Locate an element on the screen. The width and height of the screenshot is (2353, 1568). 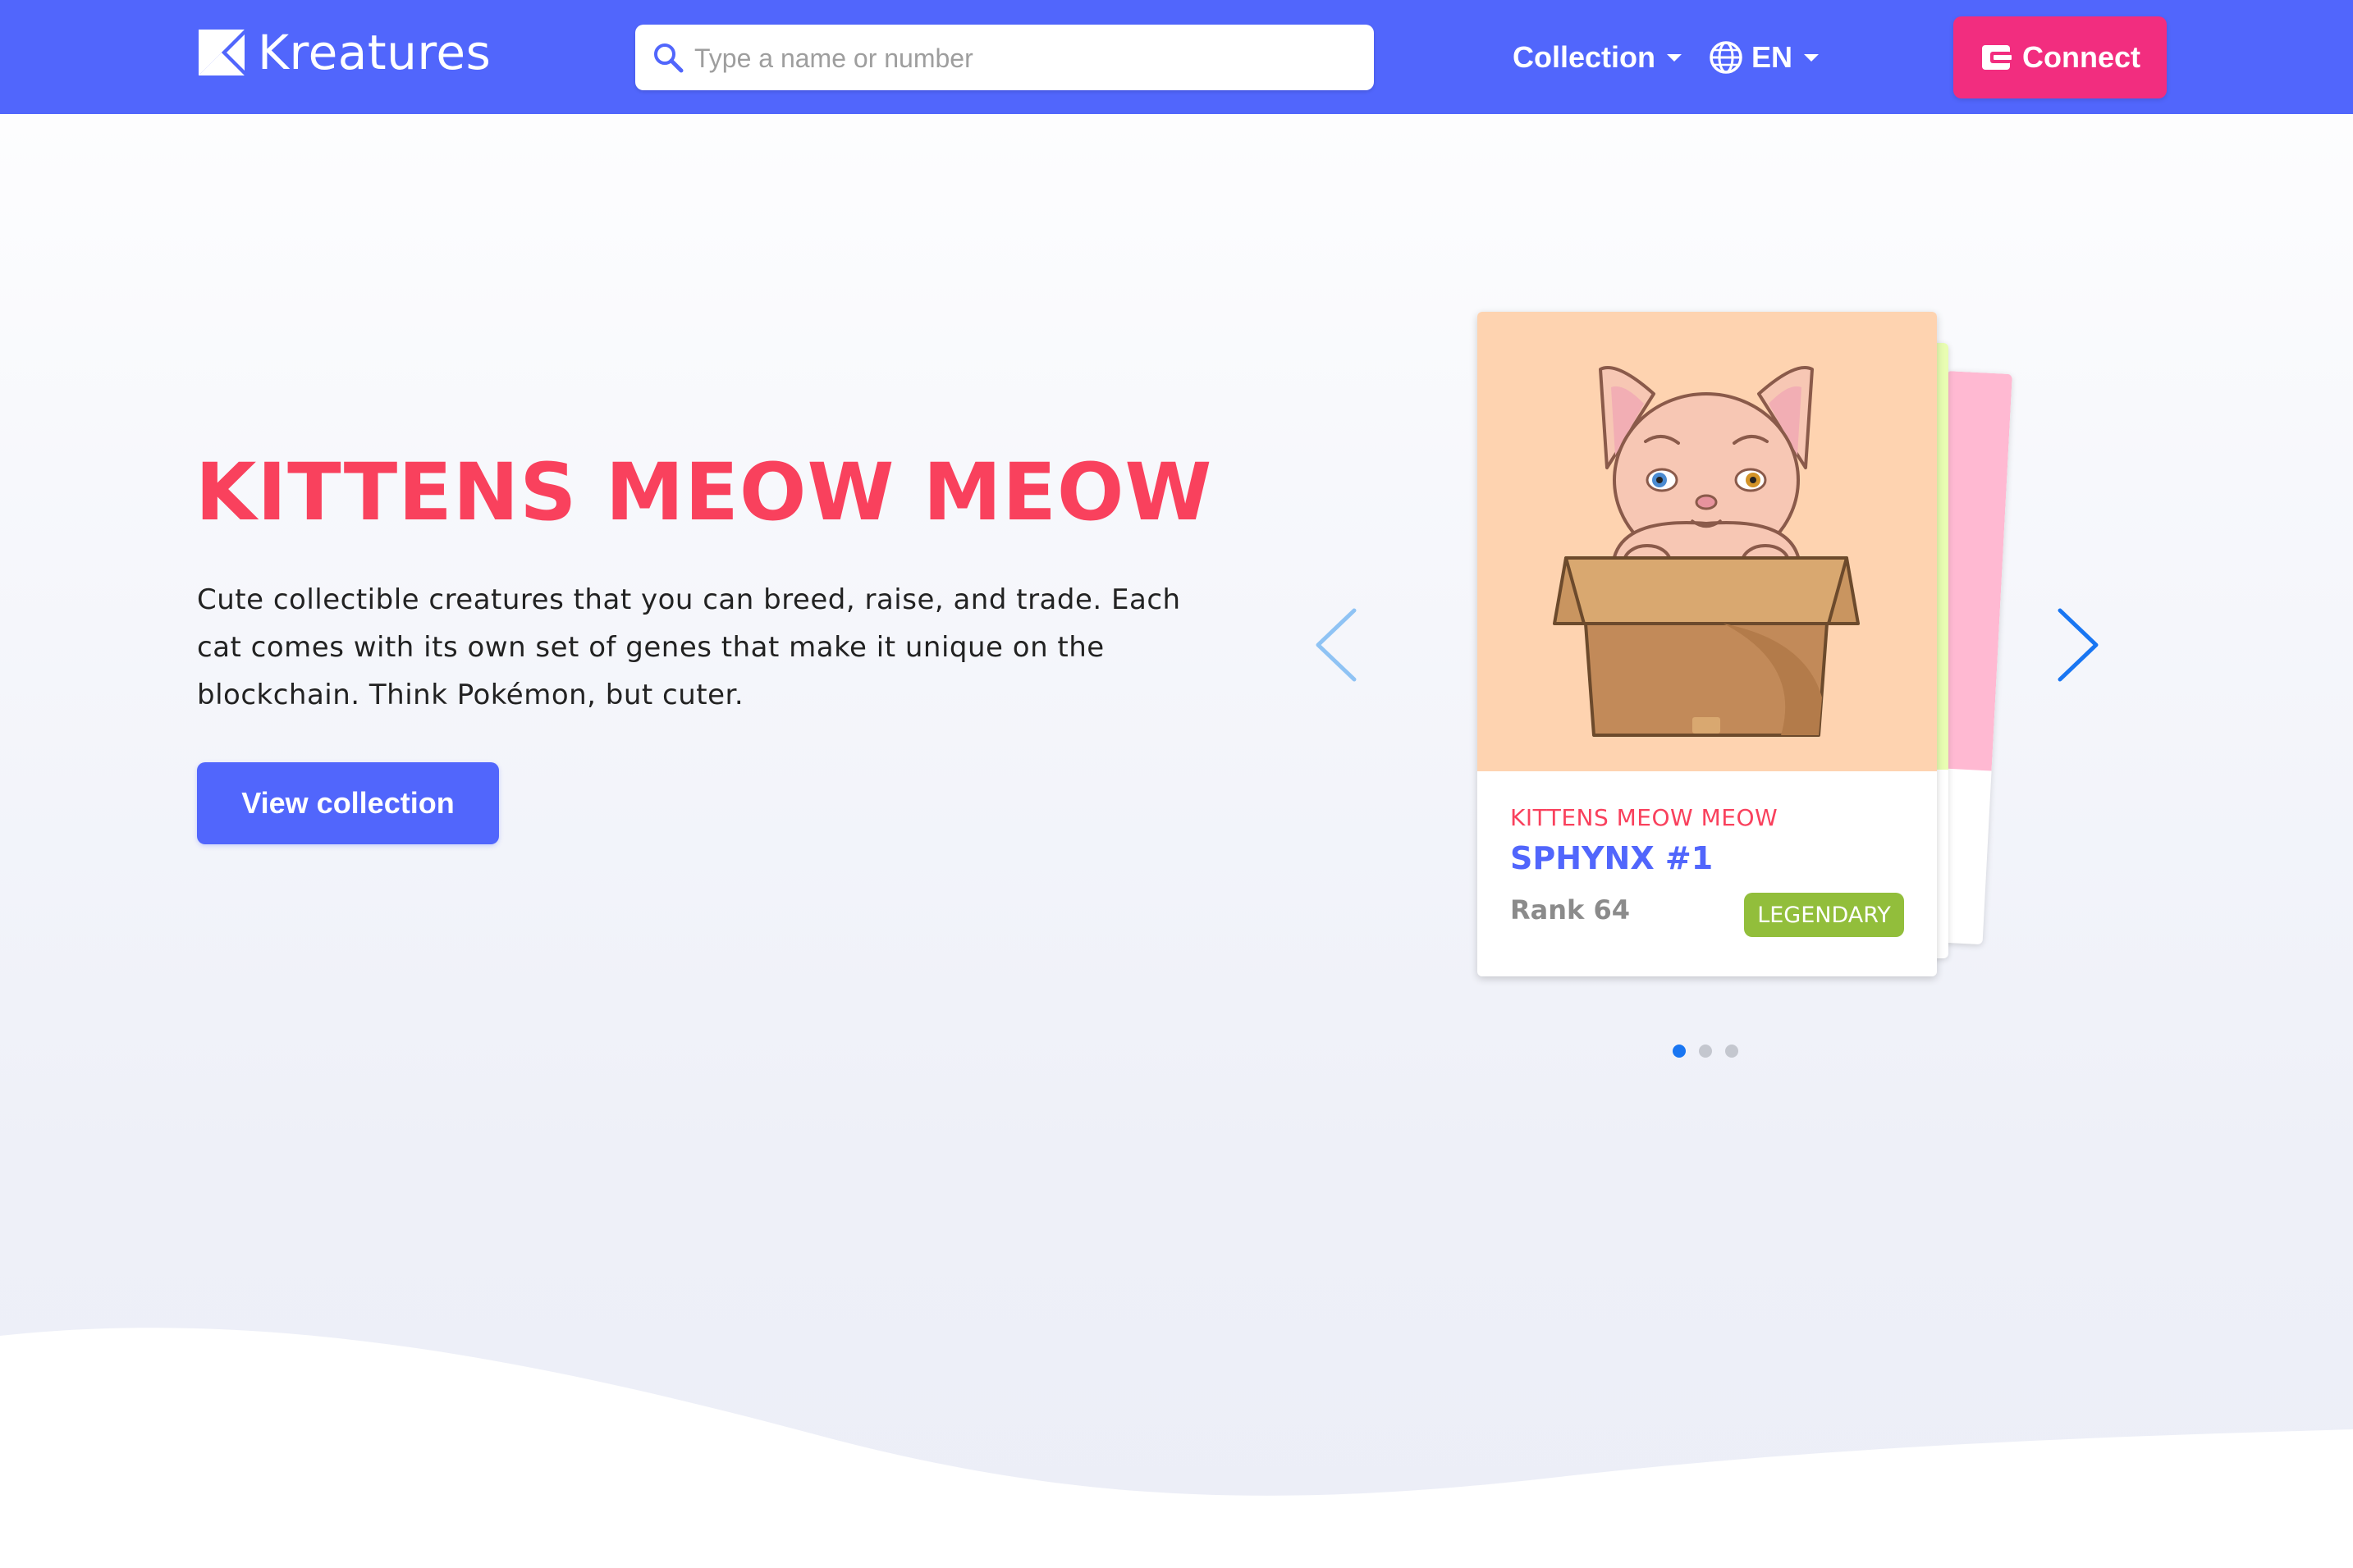
carousel-prev-button is located at coordinates (1337, 645).